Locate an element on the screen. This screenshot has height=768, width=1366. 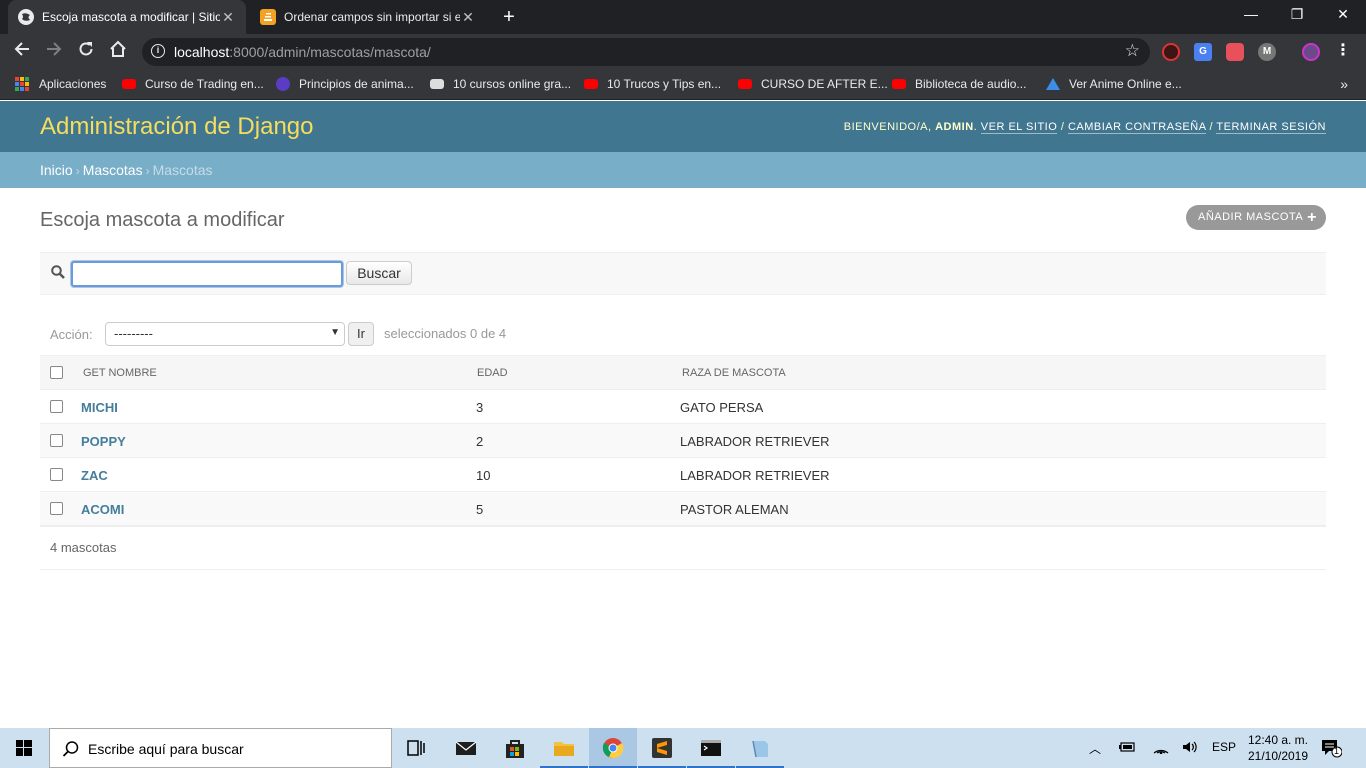
restore-button: ❐ is located at coordinates (1297, 15).